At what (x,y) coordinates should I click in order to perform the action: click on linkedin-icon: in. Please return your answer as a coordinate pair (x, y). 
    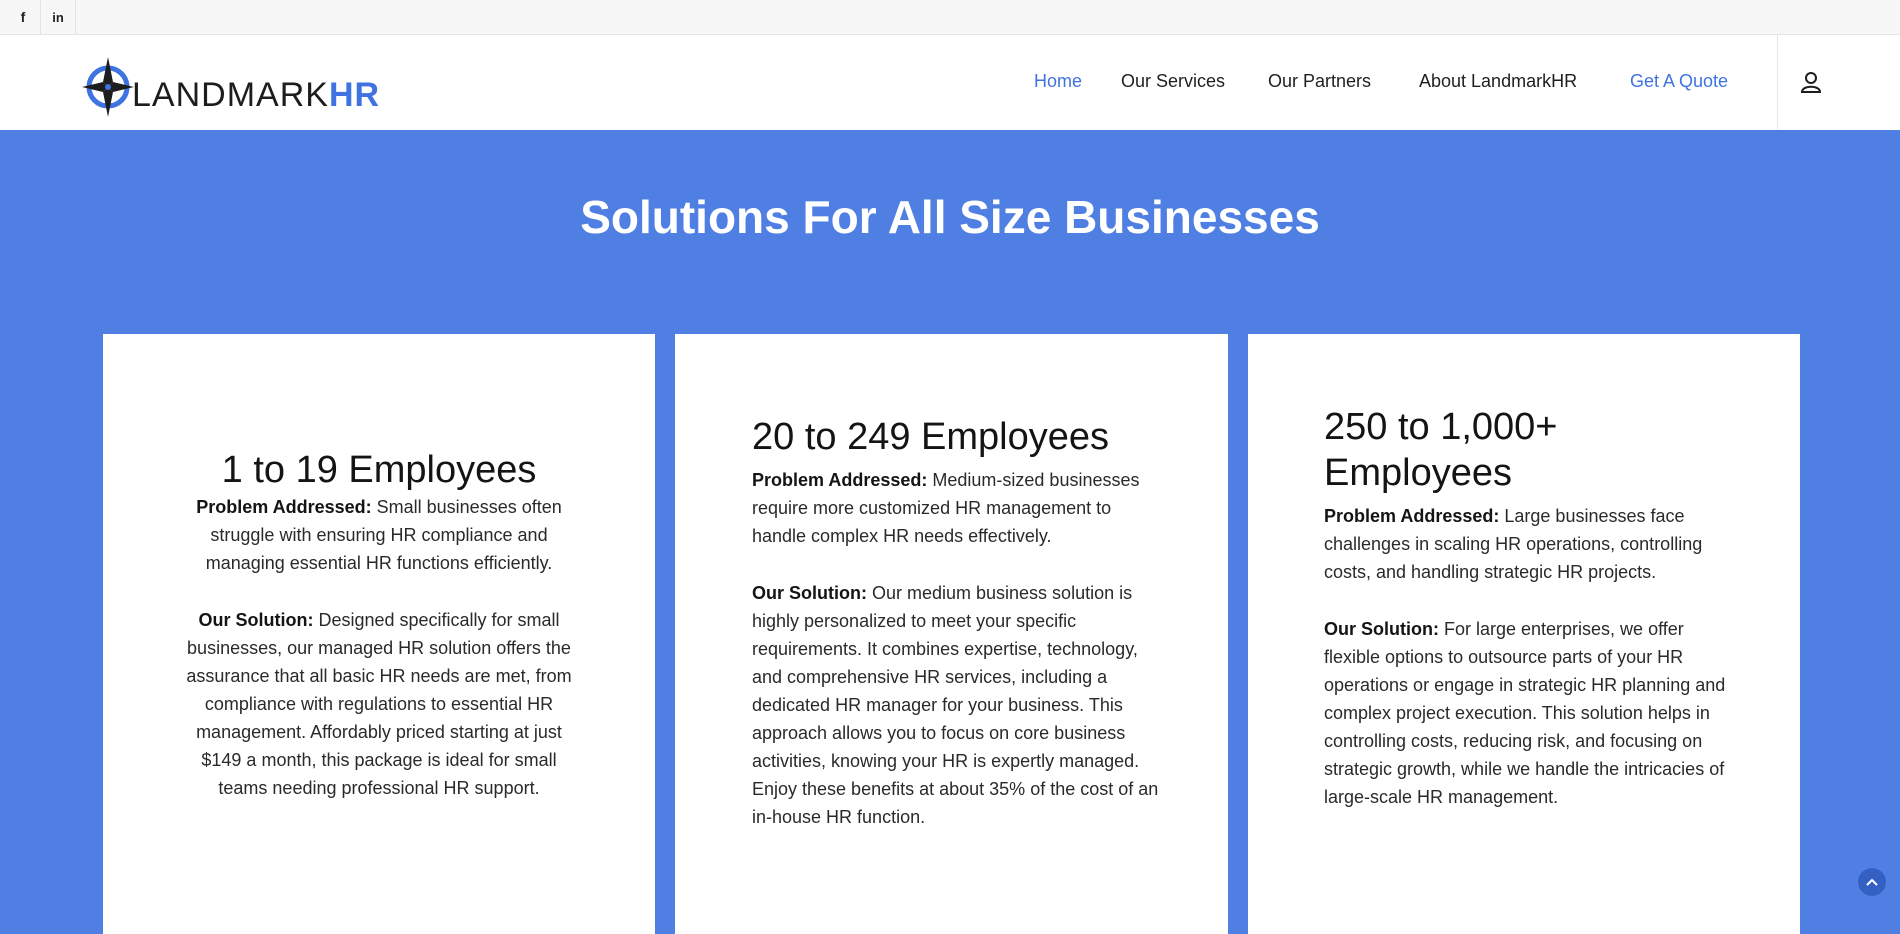
    Looking at the image, I should click on (58, 17).